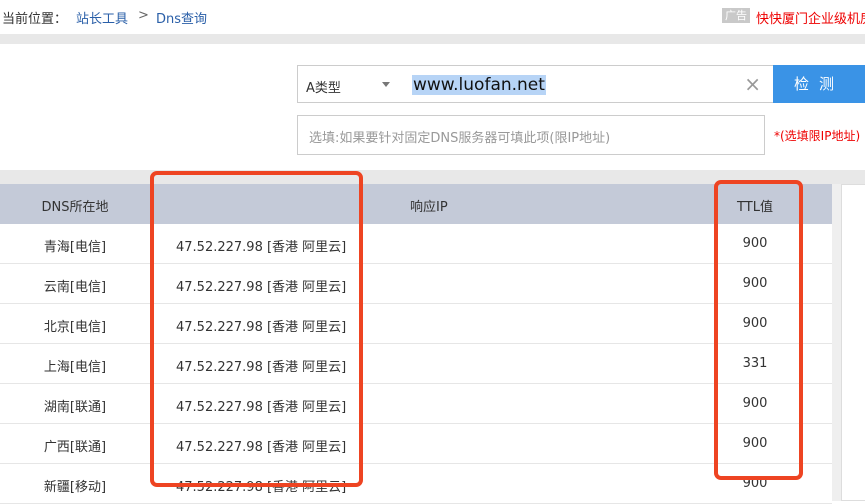 The image size is (865, 504). Describe the element at coordinates (75, 207) in the screenshot. I see `header-dns-location: DNS所在地` at that location.